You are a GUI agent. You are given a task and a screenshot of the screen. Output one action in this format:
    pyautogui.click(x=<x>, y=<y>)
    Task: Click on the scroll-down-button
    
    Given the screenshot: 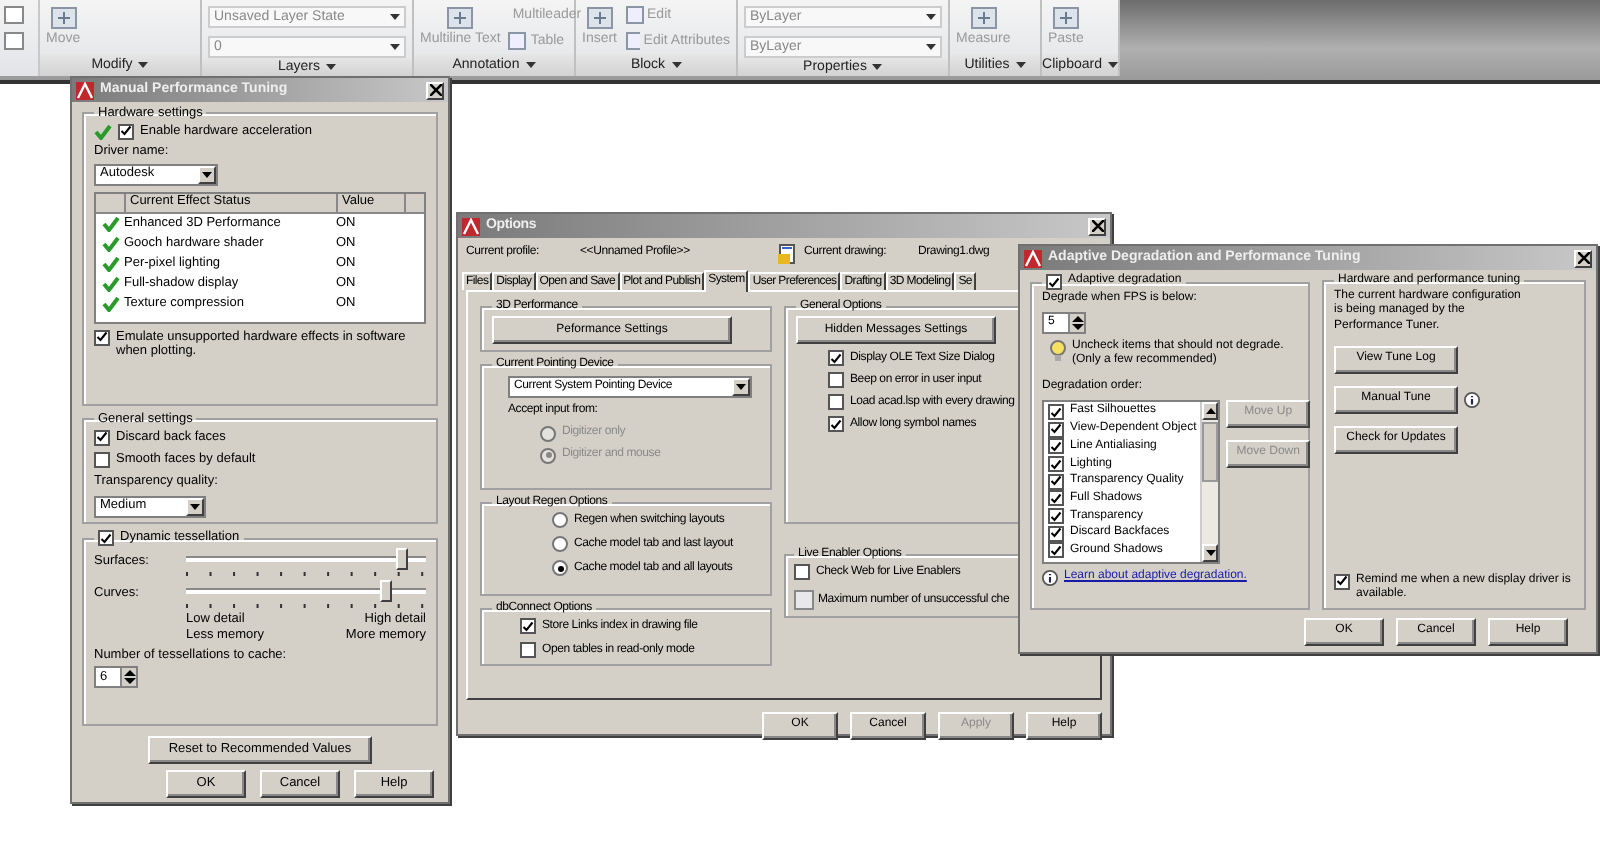 What is the action you would take?
    pyautogui.click(x=1210, y=552)
    